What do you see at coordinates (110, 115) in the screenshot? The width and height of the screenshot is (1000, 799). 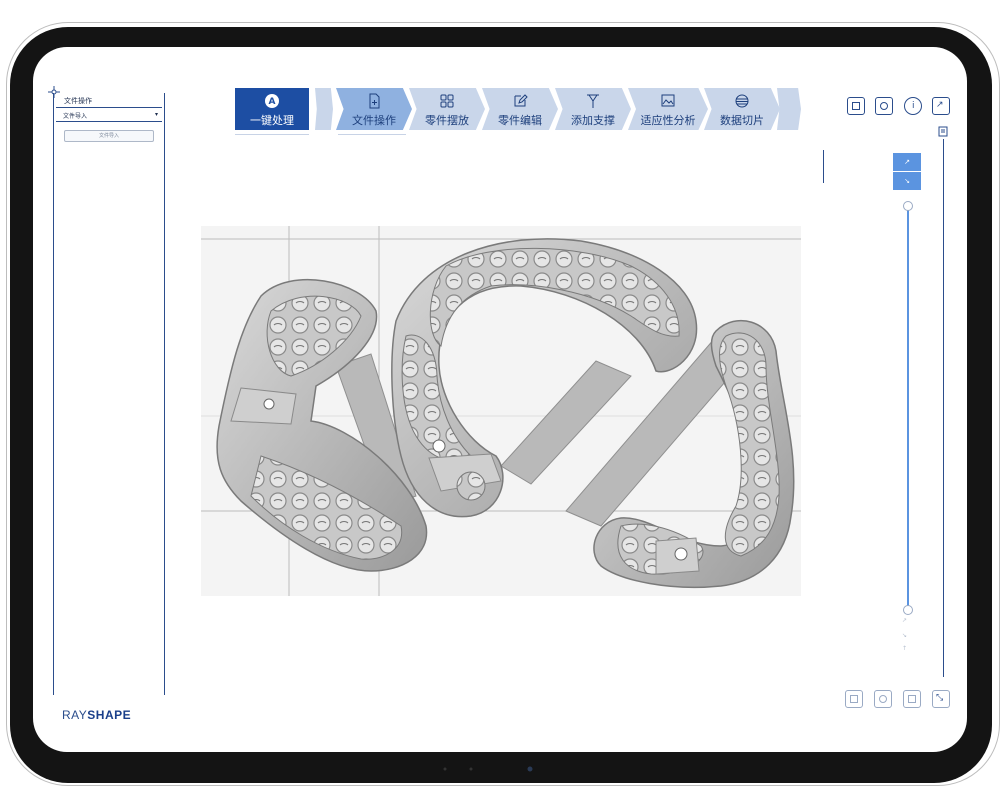 I see `file-import-select: 文件导入 ▾` at bounding box center [110, 115].